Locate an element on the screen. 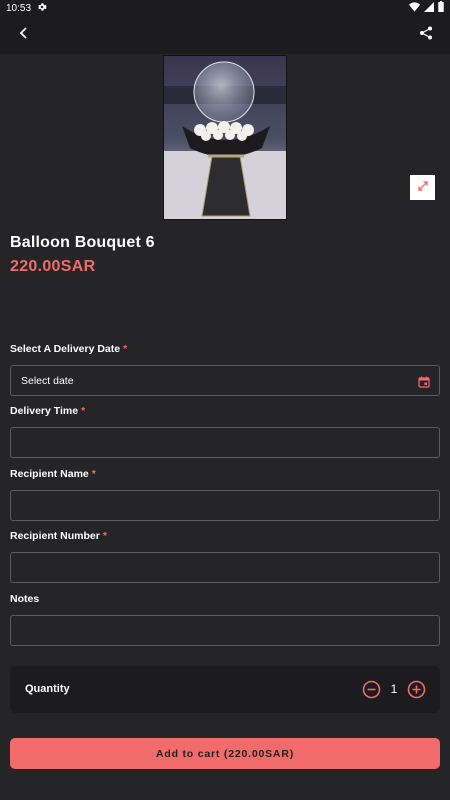 The width and height of the screenshot is (450, 800). delivery-date-field: Select date is located at coordinates (225, 380).